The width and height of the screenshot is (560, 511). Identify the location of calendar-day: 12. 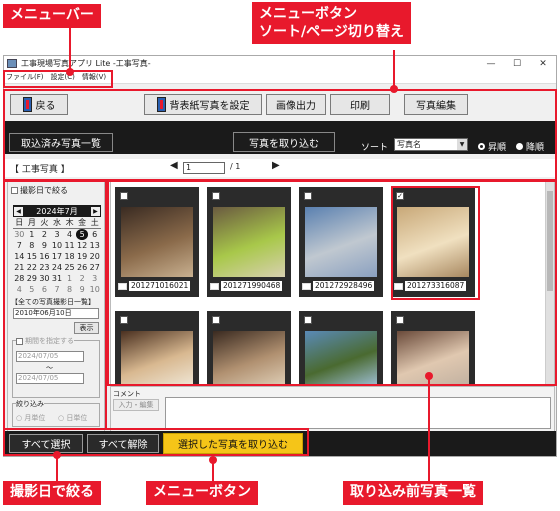
(82, 245).